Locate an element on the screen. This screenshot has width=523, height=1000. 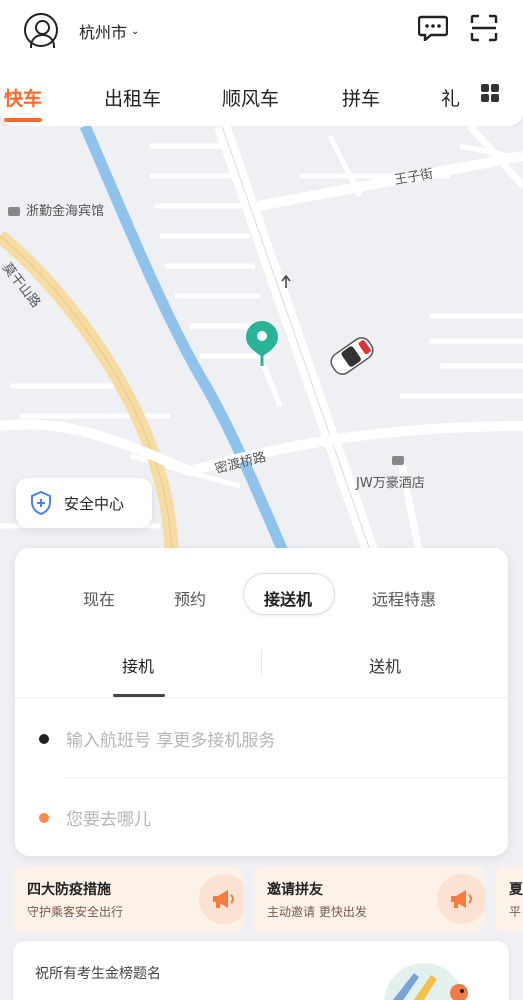
map-label-hotel-2: JW万豪酒店 is located at coordinates (390, 483).